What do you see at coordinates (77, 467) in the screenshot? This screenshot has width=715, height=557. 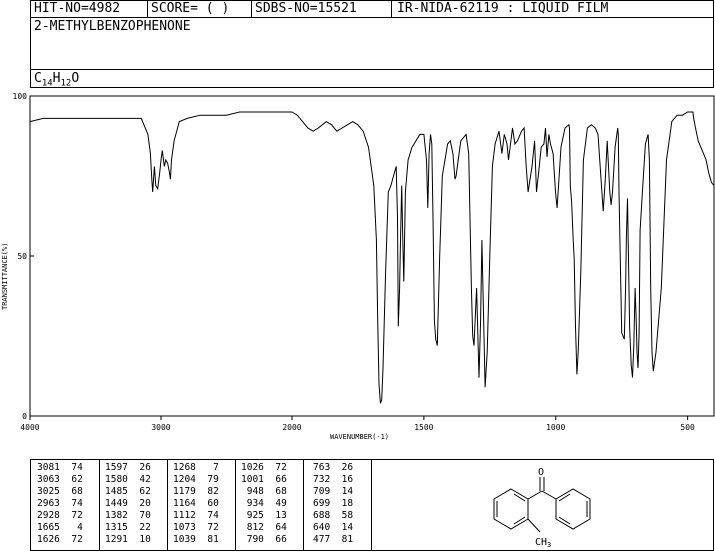 I see `peak-intensity: 74` at bounding box center [77, 467].